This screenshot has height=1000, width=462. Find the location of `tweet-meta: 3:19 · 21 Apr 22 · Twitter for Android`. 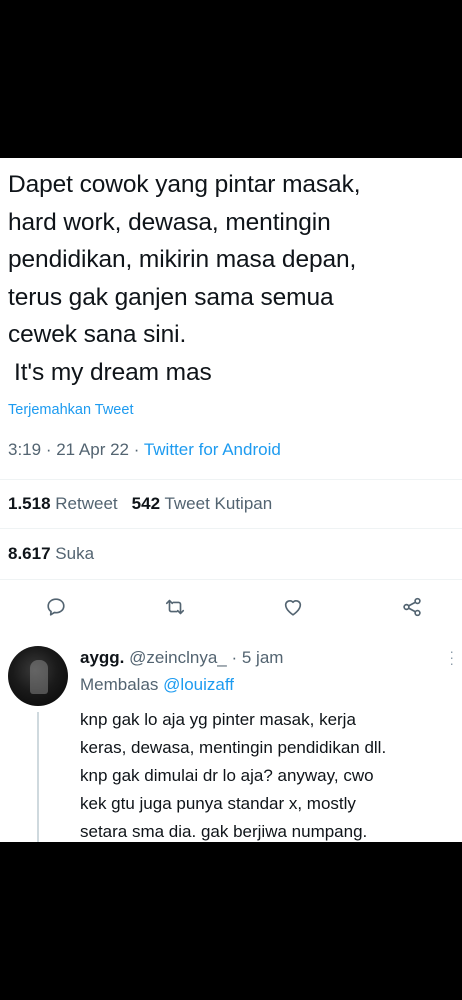

tweet-meta: 3:19 · 21 Apr 22 · Twitter for Android is located at coordinates (144, 450).